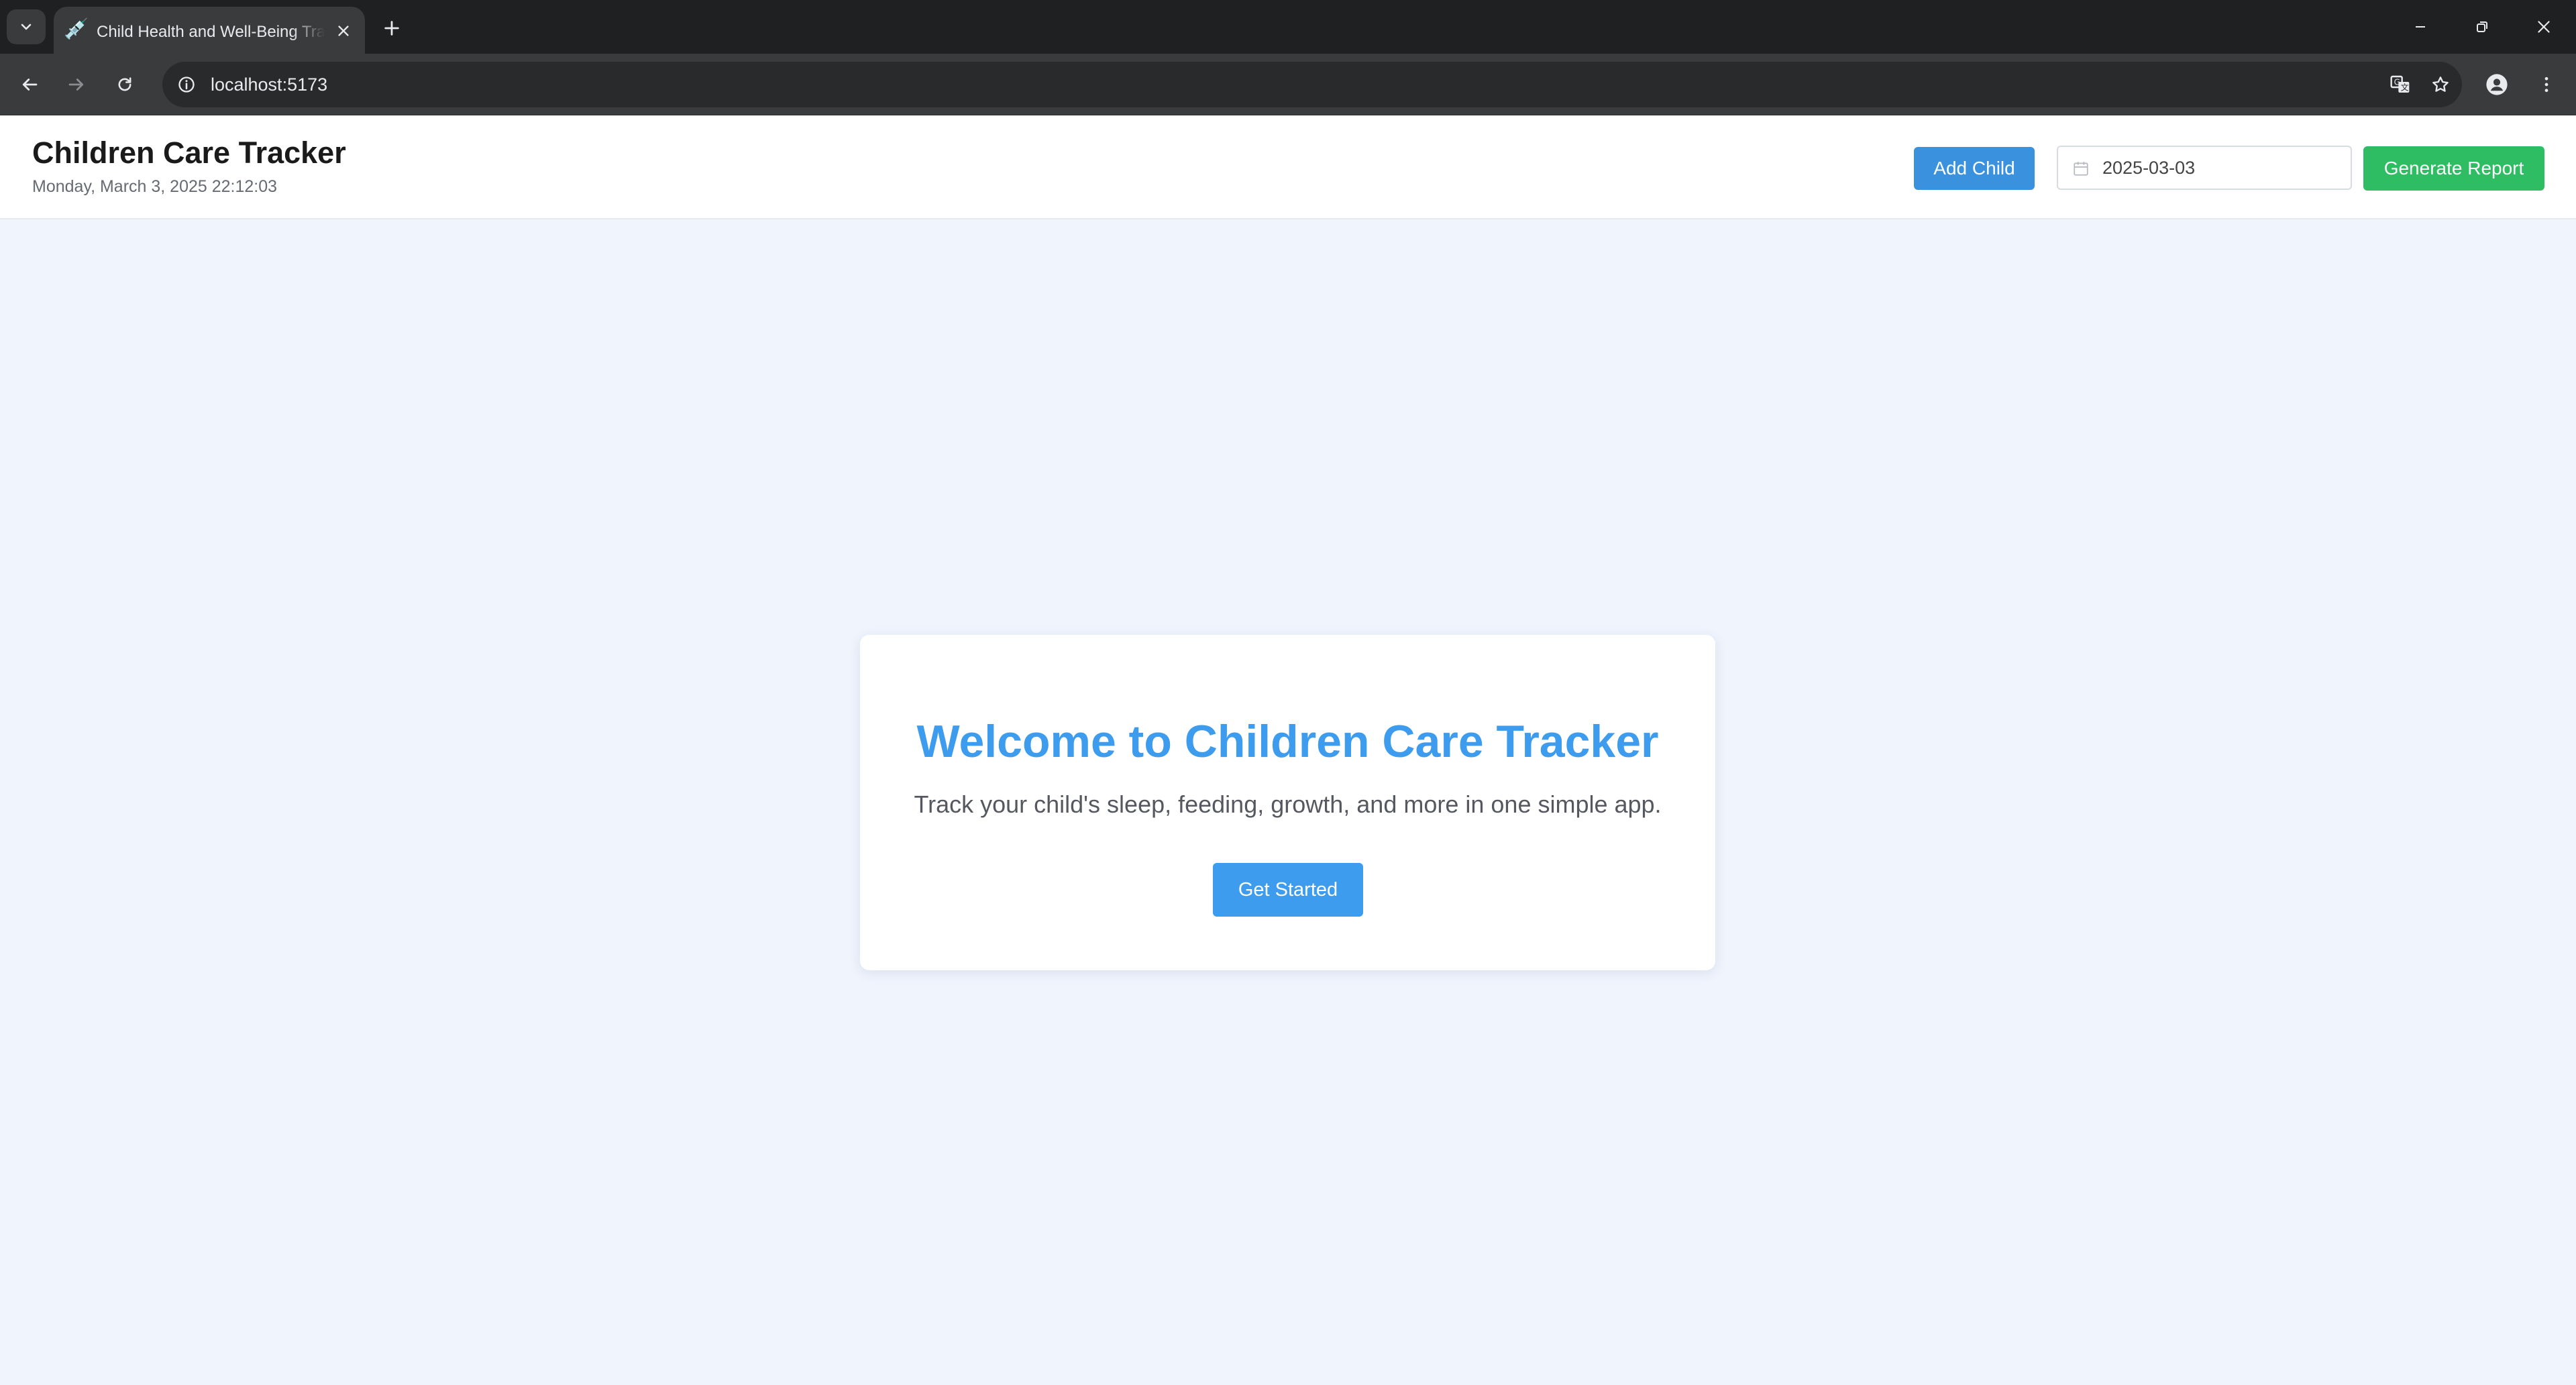  Describe the element at coordinates (2405, 88) in the screenshot. I see `svg-text: 文` at that location.